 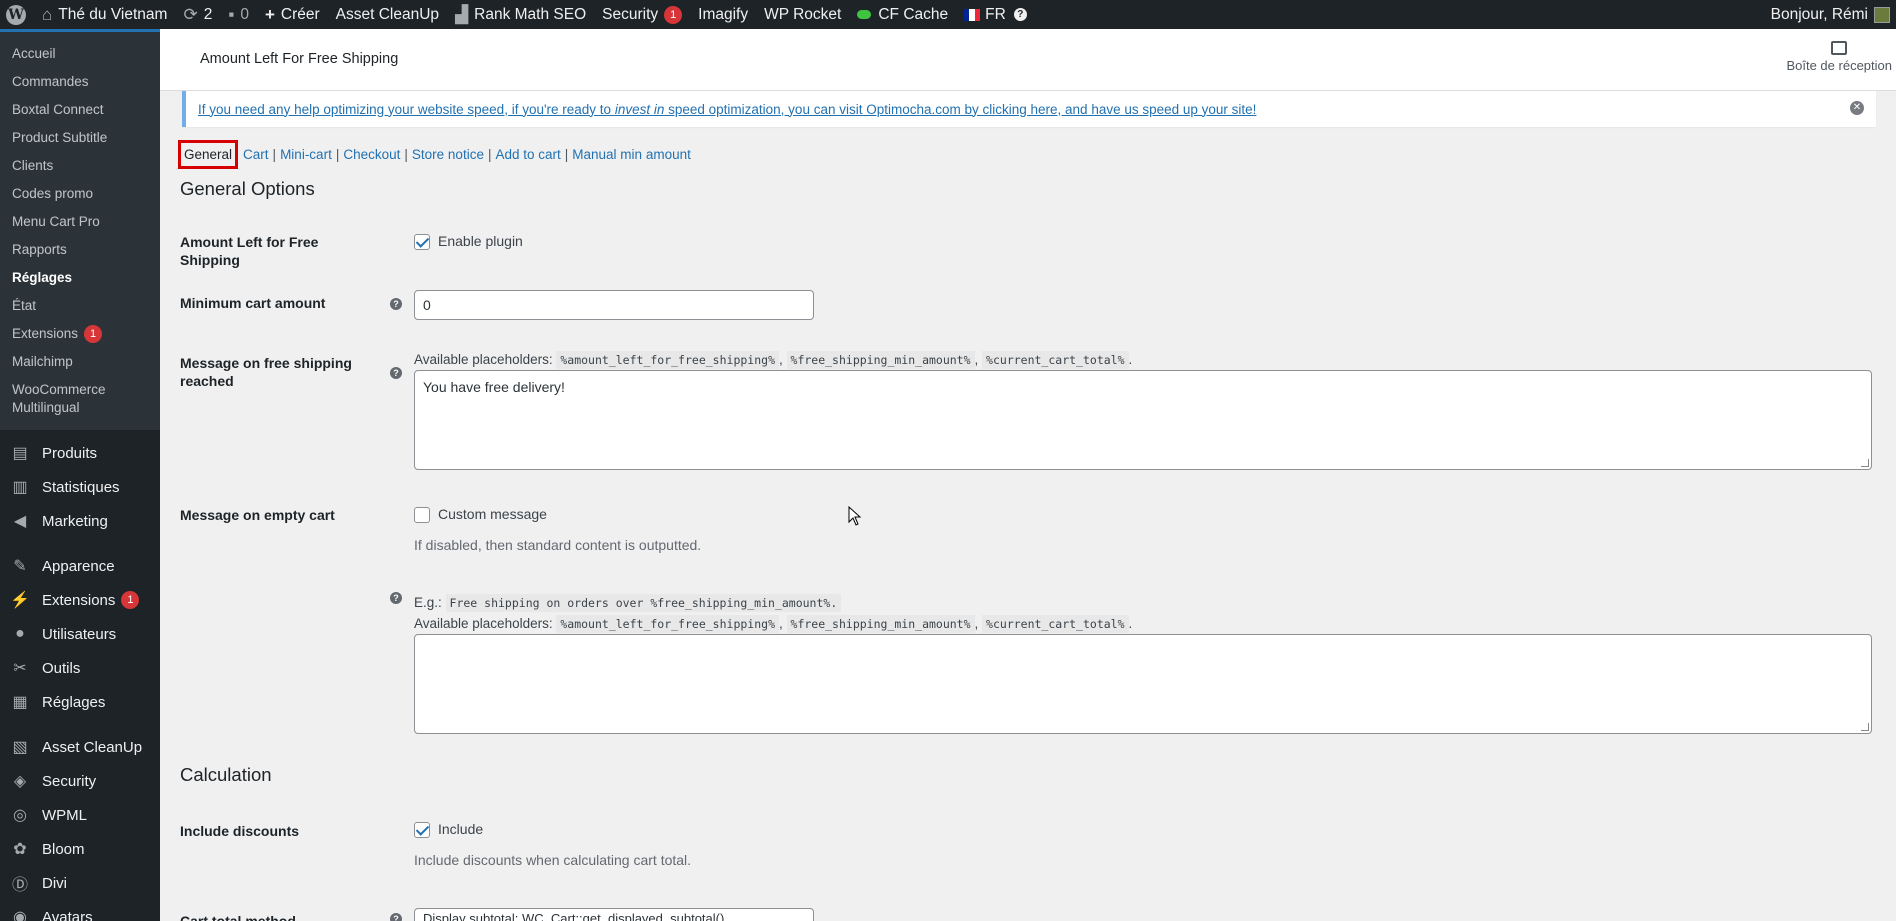 I want to click on rank-math-menu: ▟ Rank Math SEO, so click(x=520, y=14).